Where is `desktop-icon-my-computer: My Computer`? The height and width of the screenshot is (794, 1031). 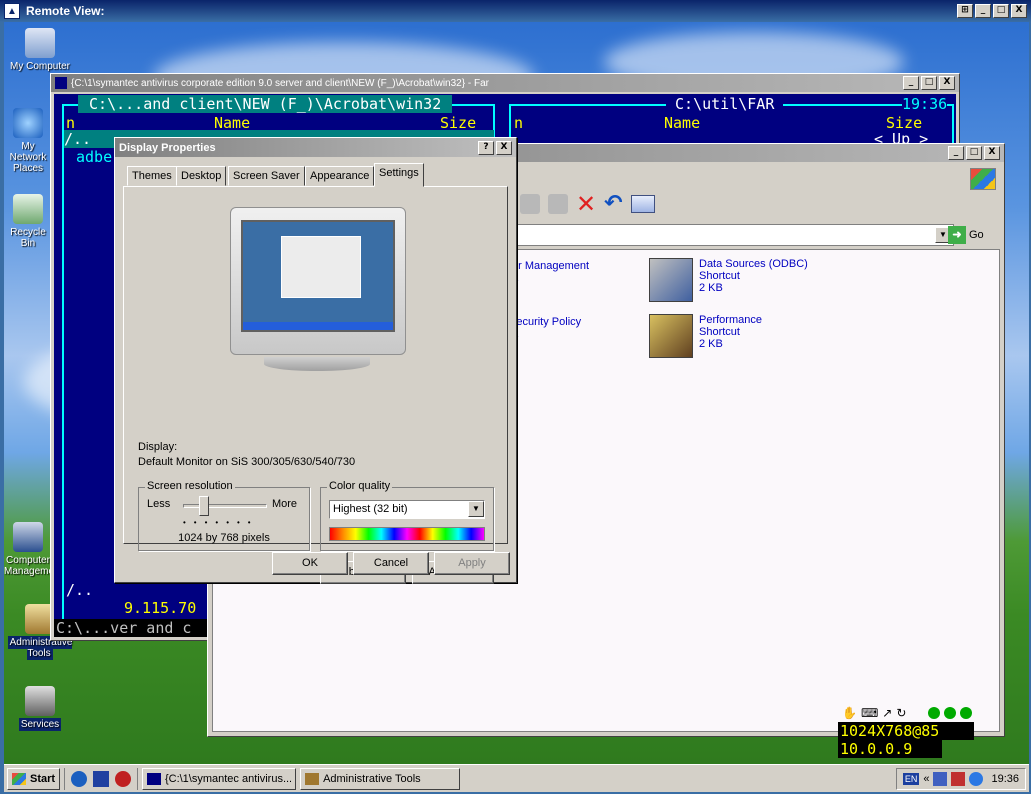
desktop-icon-my-computer: My Computer is located at coordinates (40, 50).